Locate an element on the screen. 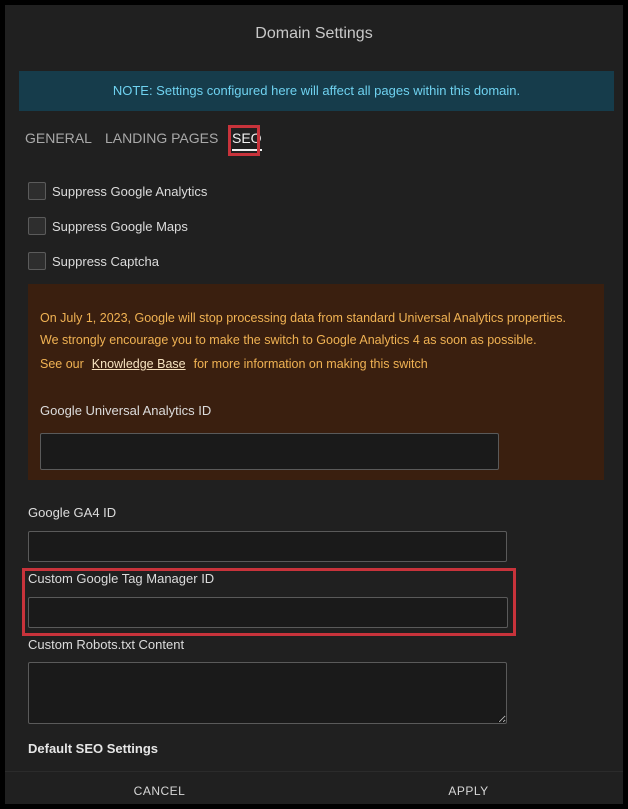  checkbox-label: Suppress Google Maps is located at coordinates (120, 226).